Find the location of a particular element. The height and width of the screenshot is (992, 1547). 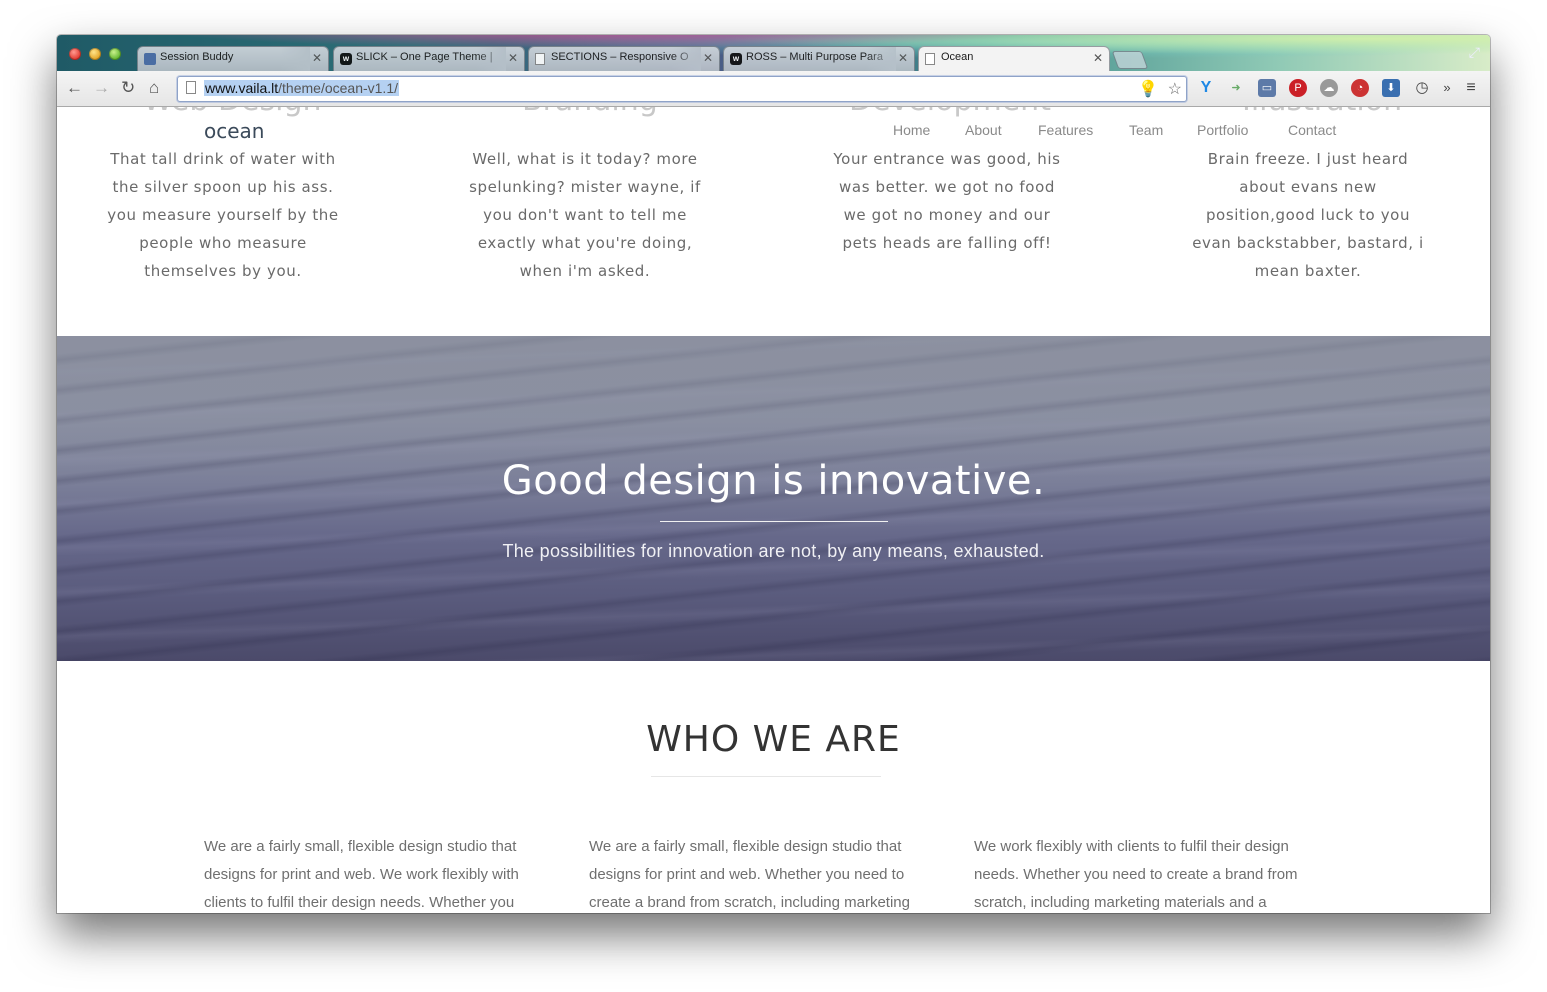

close-window-button is located at coordinates (75, 54).